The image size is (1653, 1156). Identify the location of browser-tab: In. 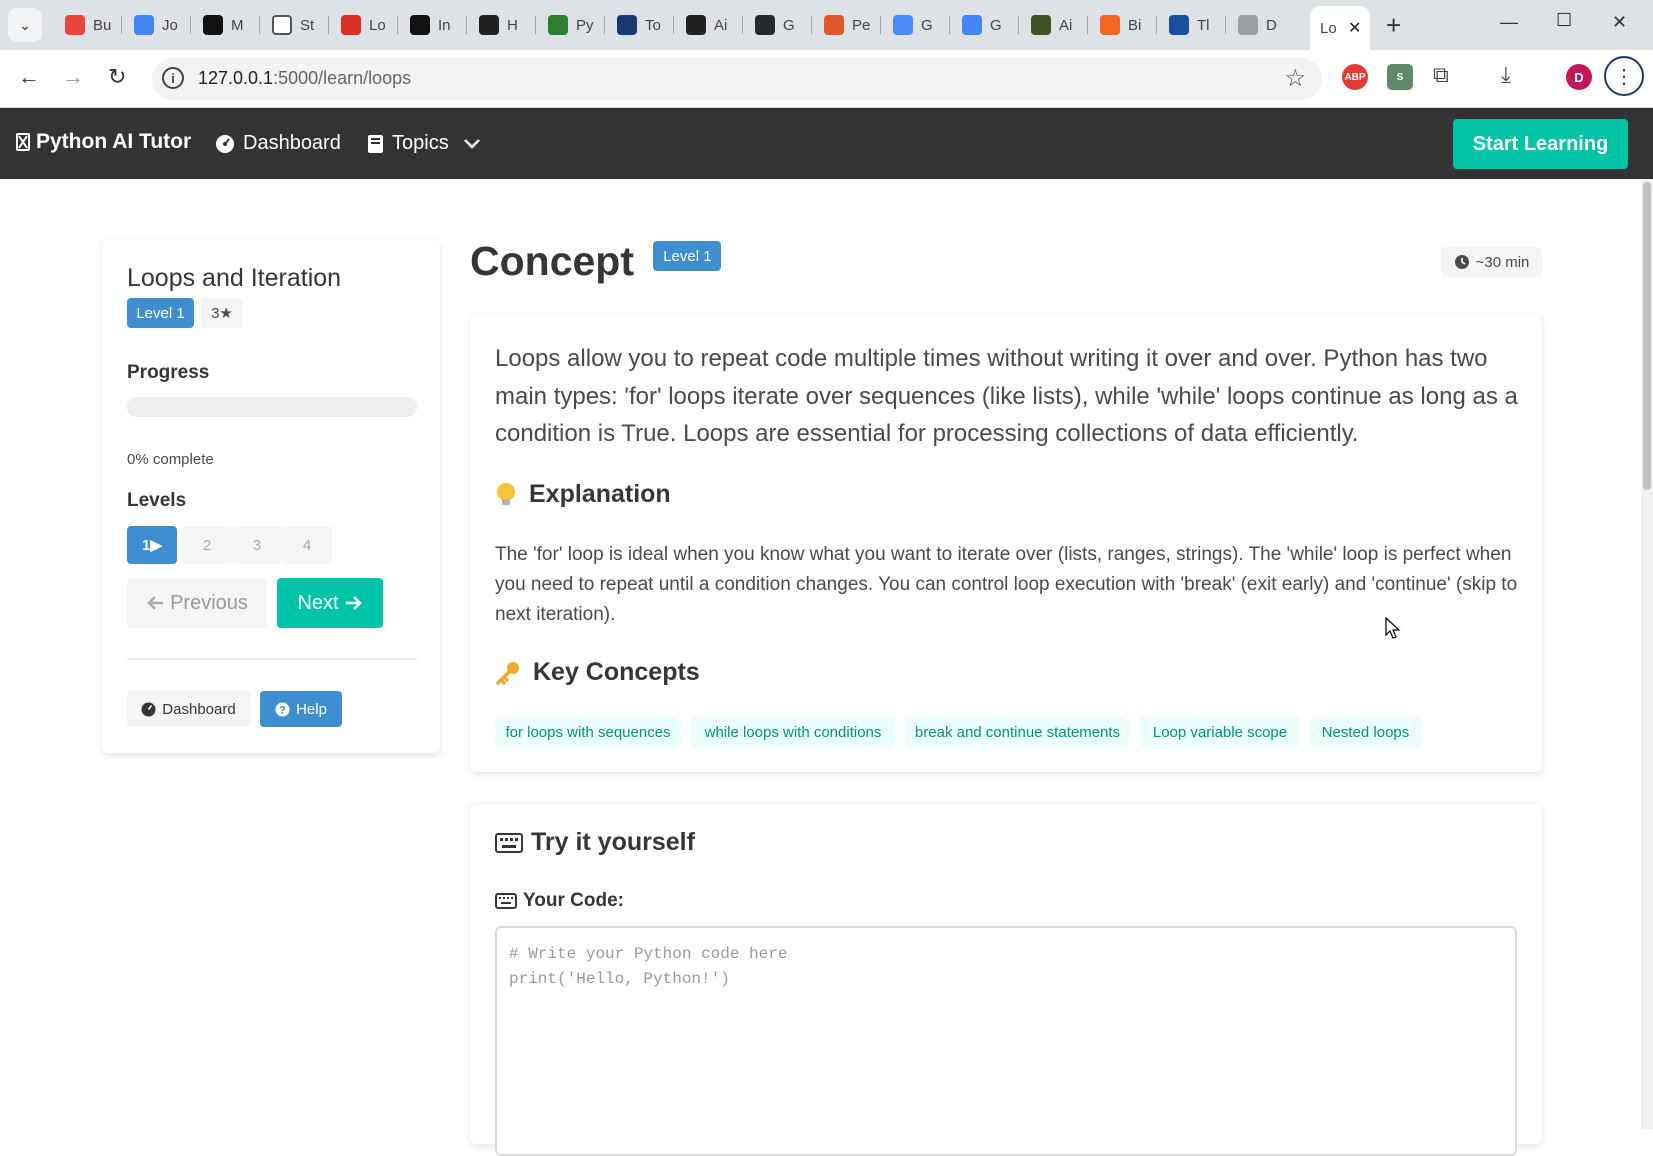
(432, 25).